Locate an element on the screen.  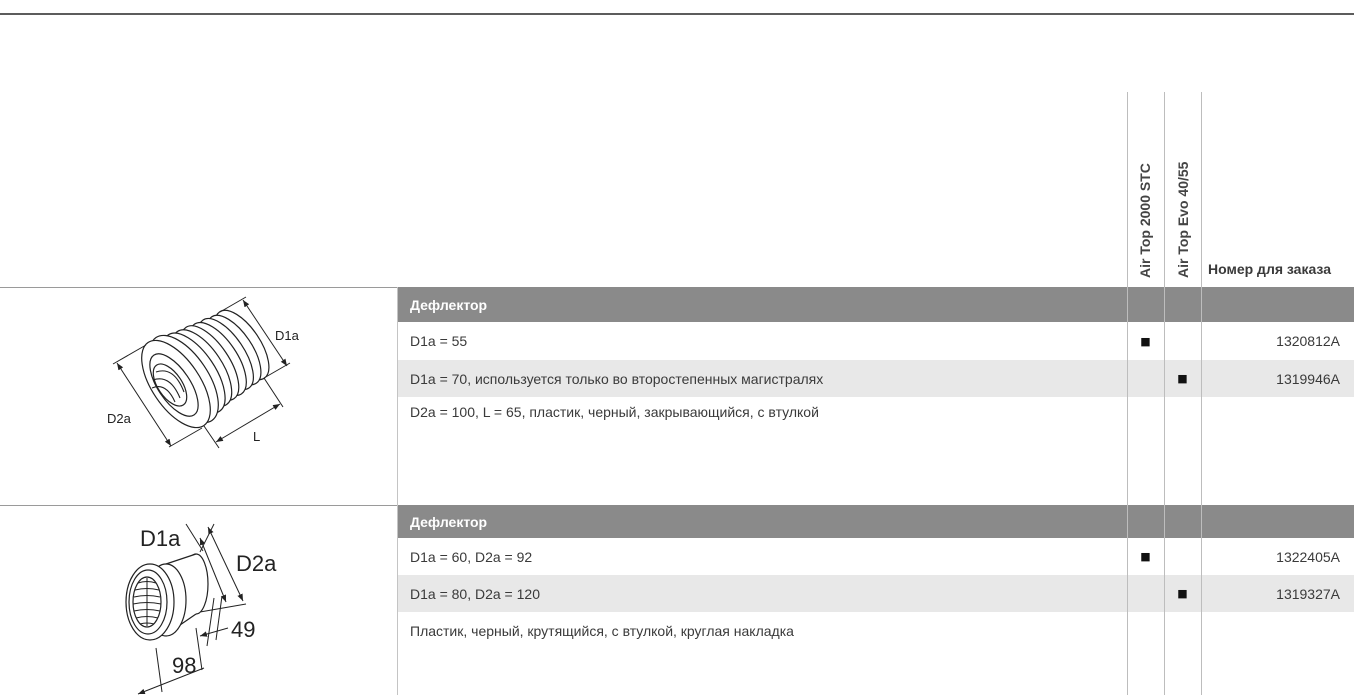
dimension-label-98: 98 is located at coordinates (184, 665).